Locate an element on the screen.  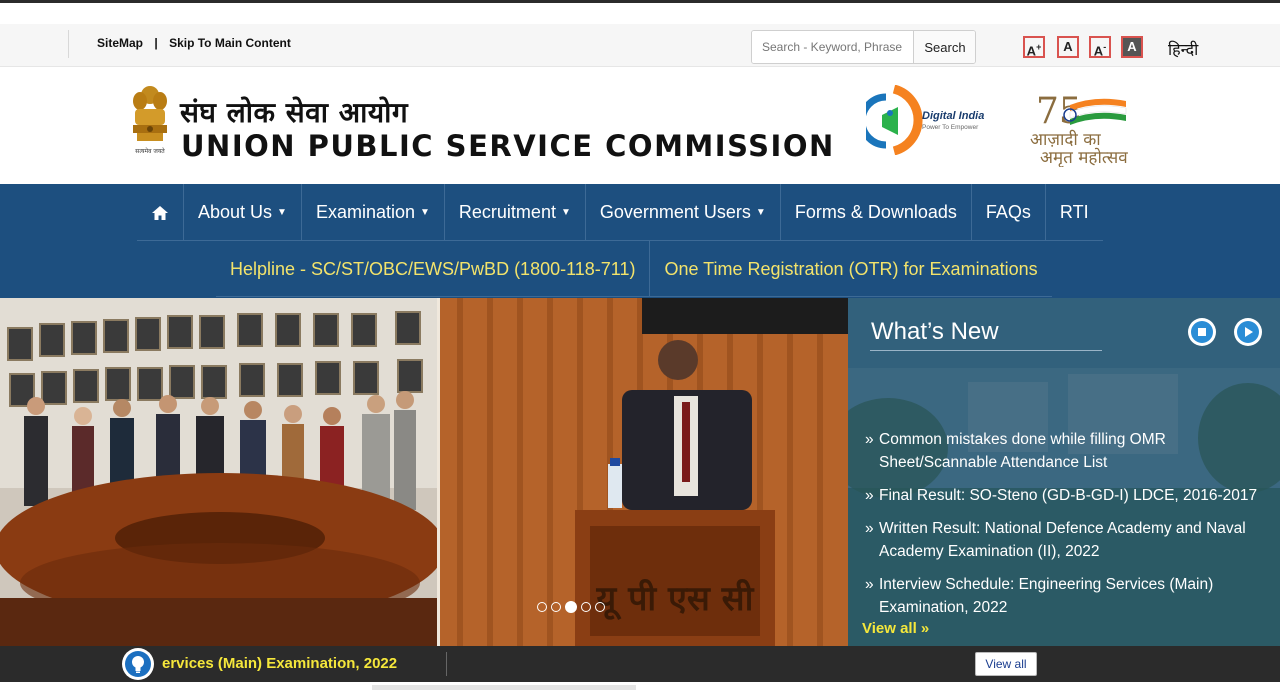
nav-faqs: FAQs is located at coordinates (1009, 212).